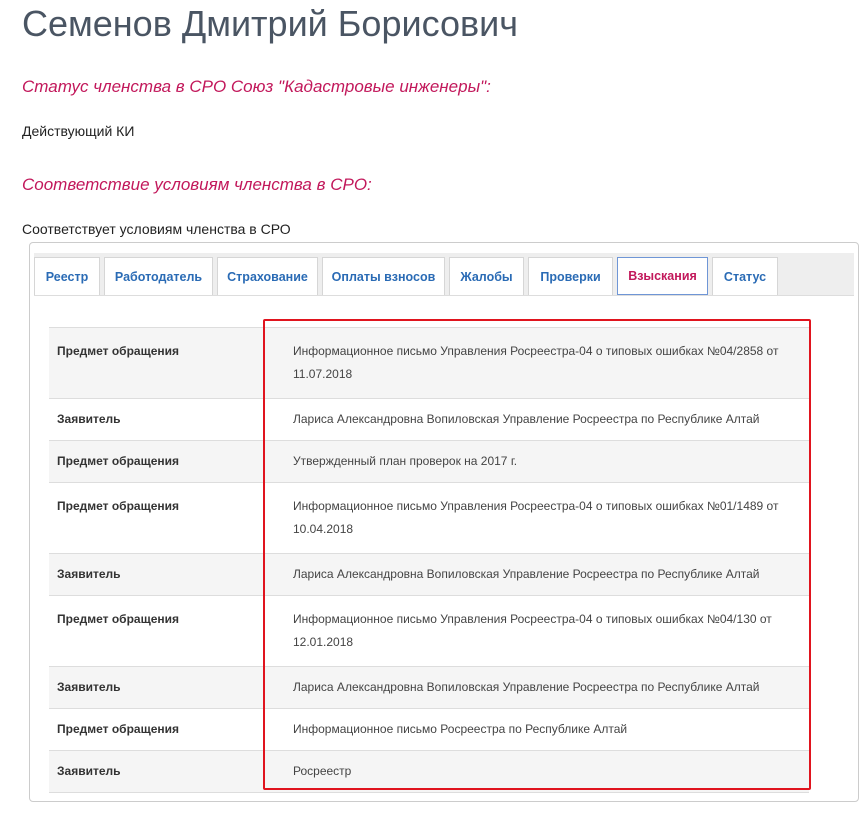  What do you see at coordinates (570, 276) in the screenshot?
I see `tab-inspections: Проверки` at bounding box center [570, 276].